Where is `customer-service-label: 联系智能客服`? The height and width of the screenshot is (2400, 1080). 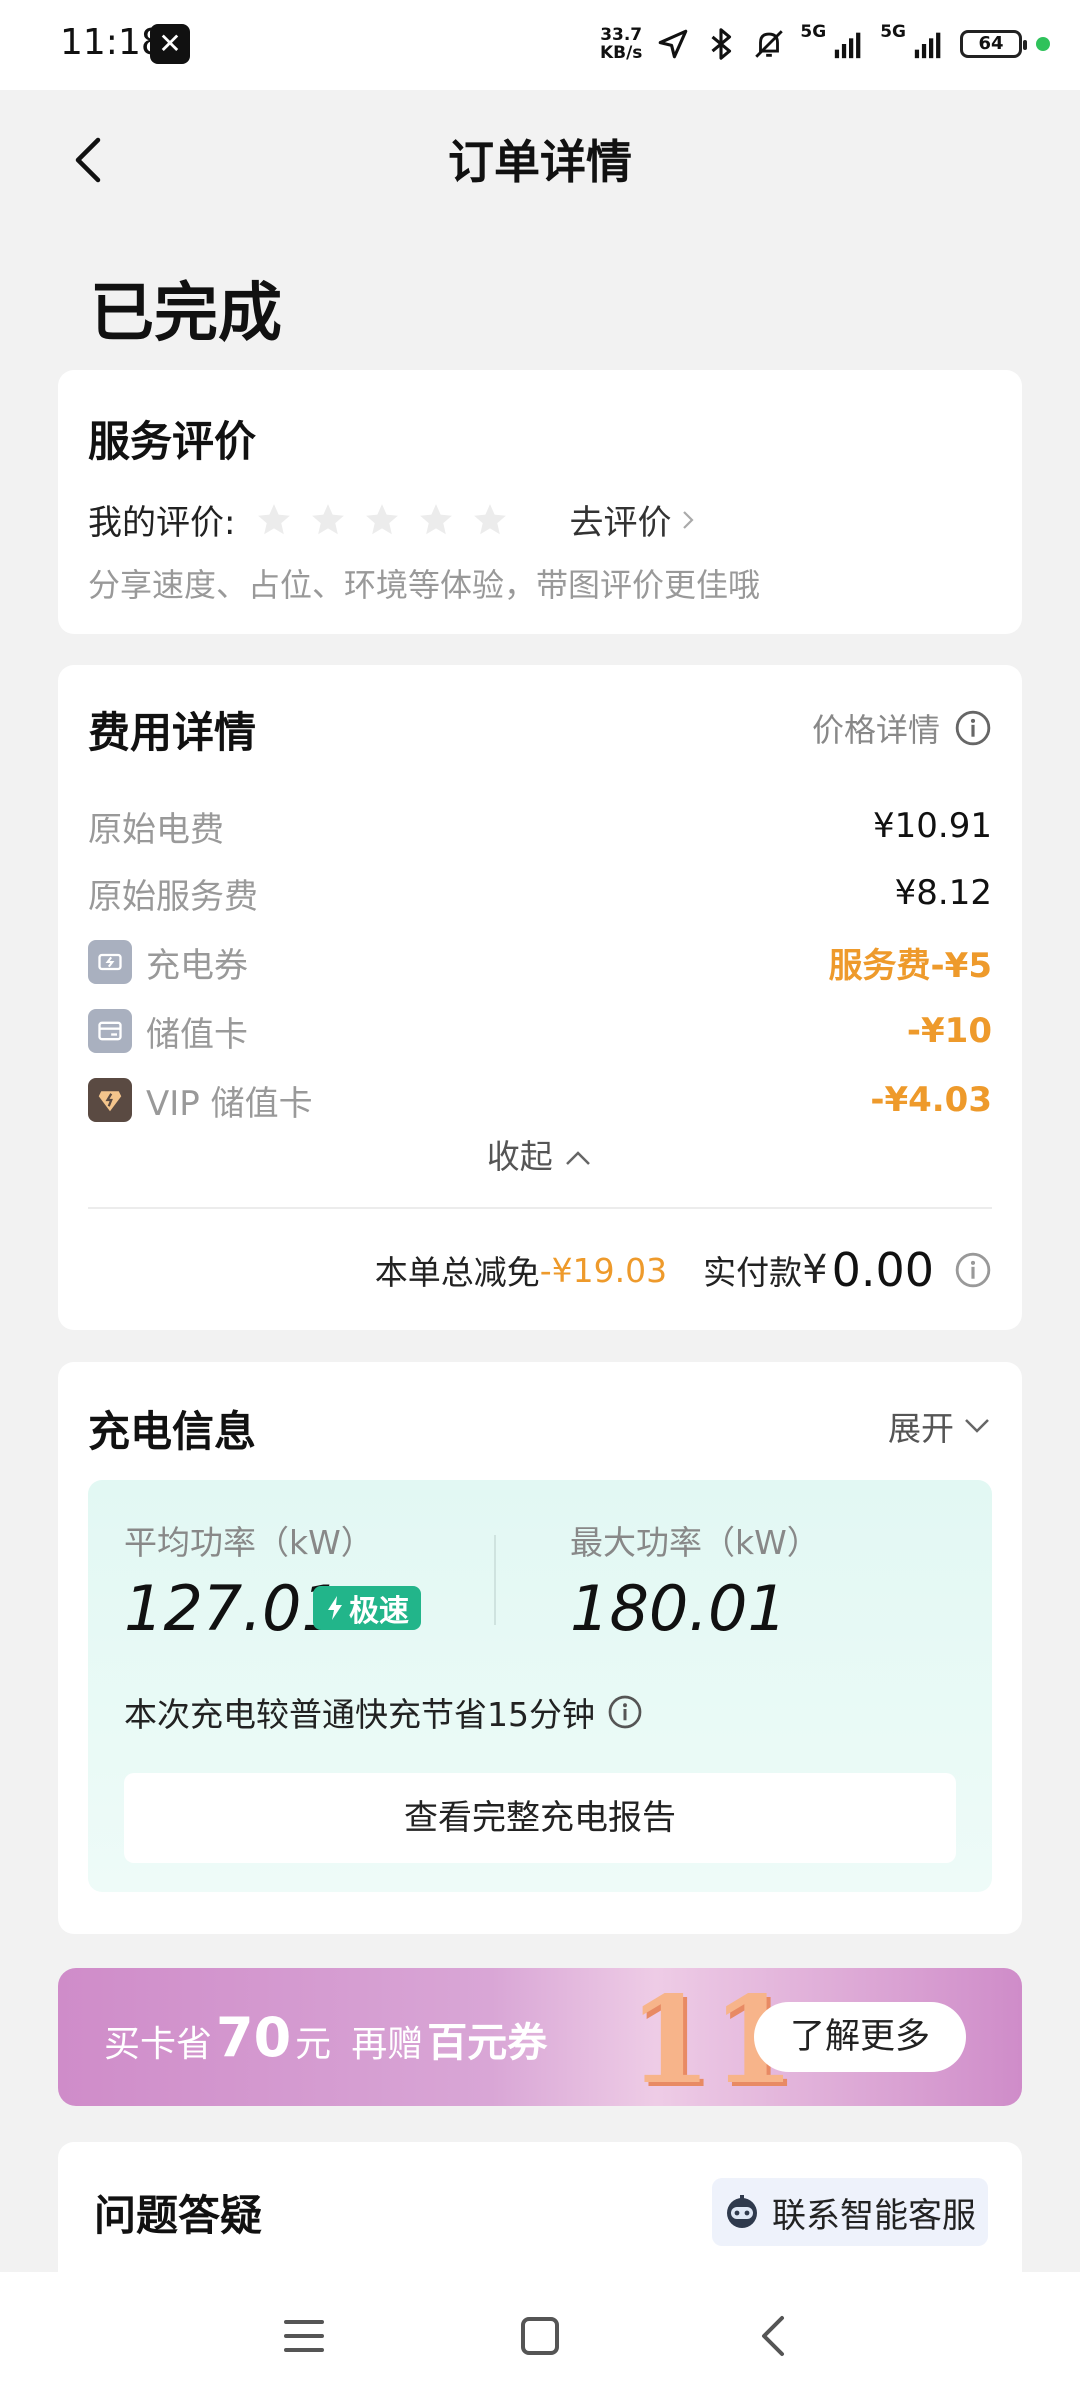
customer-service-label: 联系智能客服 is located at coordinates (874, 2215).